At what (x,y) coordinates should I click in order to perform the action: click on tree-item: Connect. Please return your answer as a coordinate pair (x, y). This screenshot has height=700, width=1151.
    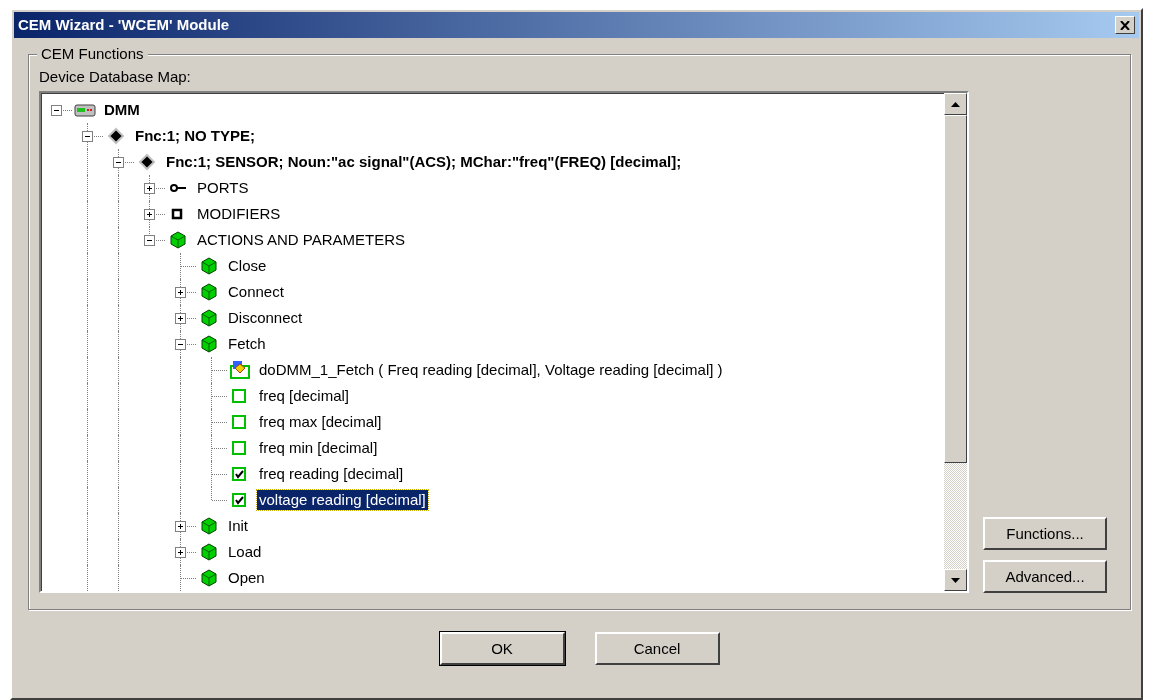
    Looking at the image, I should click on (256, 292).